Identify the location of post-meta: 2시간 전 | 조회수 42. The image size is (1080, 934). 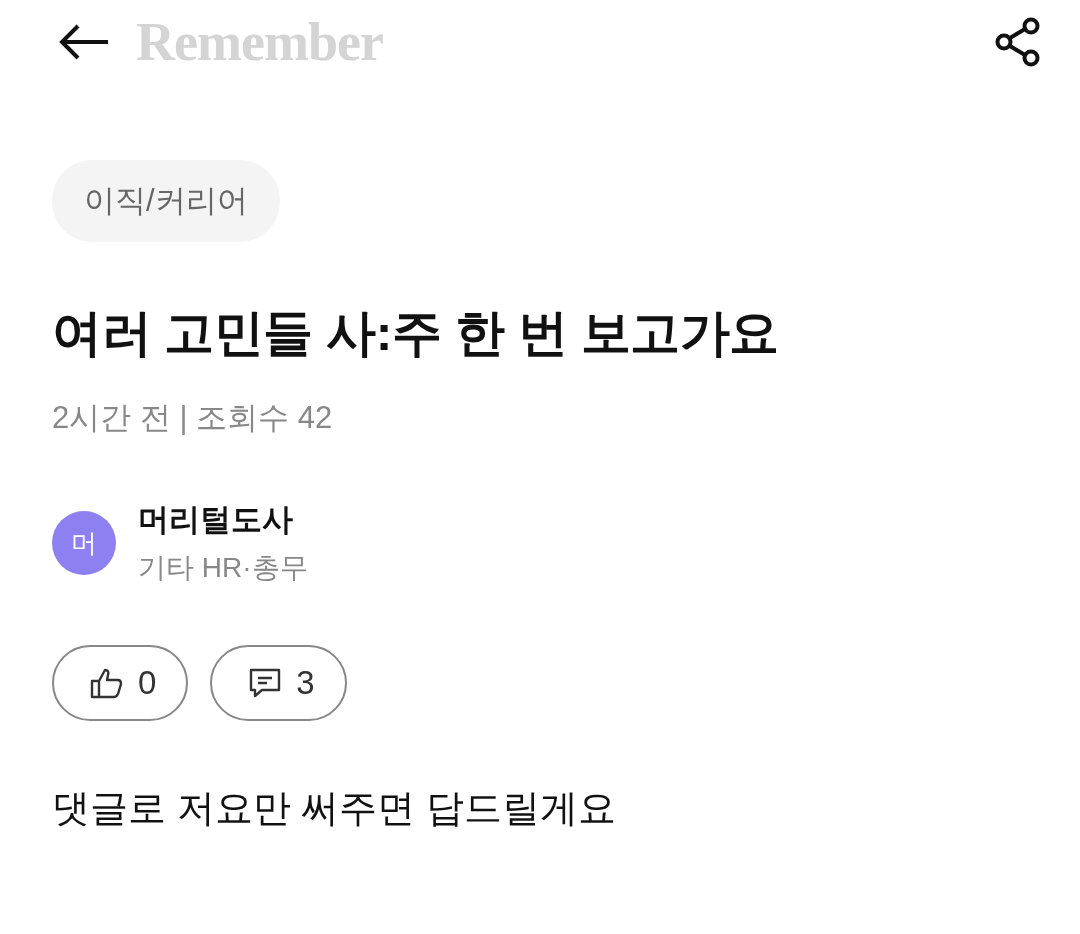
(193, 418).